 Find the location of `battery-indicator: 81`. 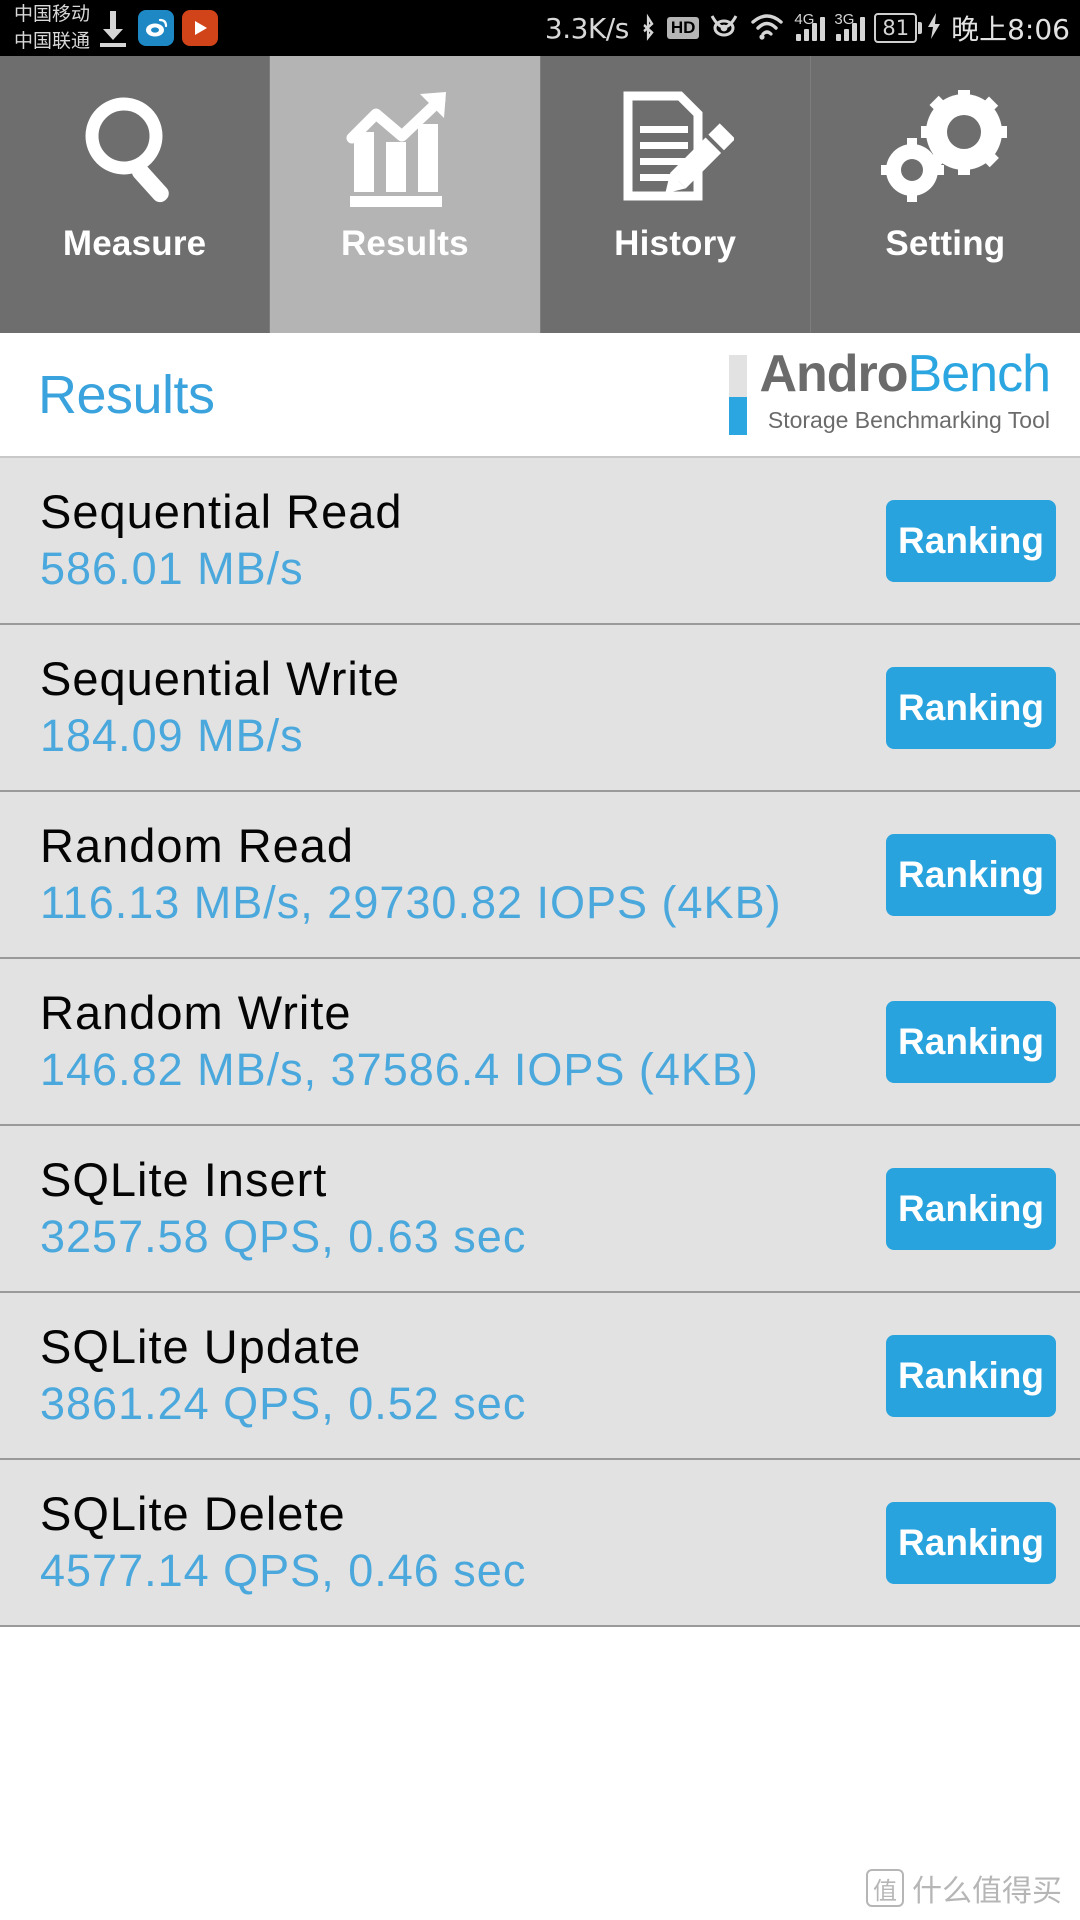

battery-indicator: 81 is located at coordinates (898, 28).